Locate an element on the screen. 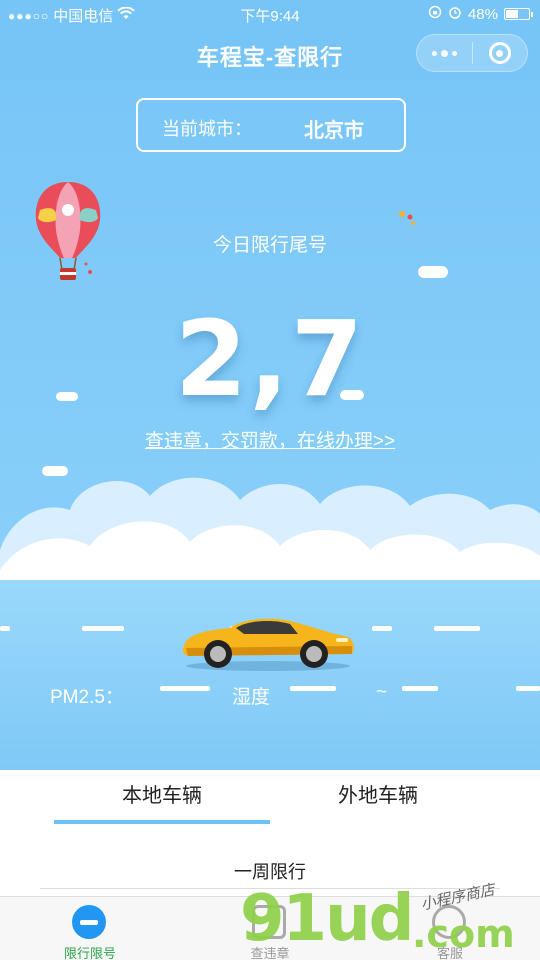 The width and height of the screenshot is (540, 960). tabbar-item-restriction: 限行限号 is located at coordinates (90, 928).